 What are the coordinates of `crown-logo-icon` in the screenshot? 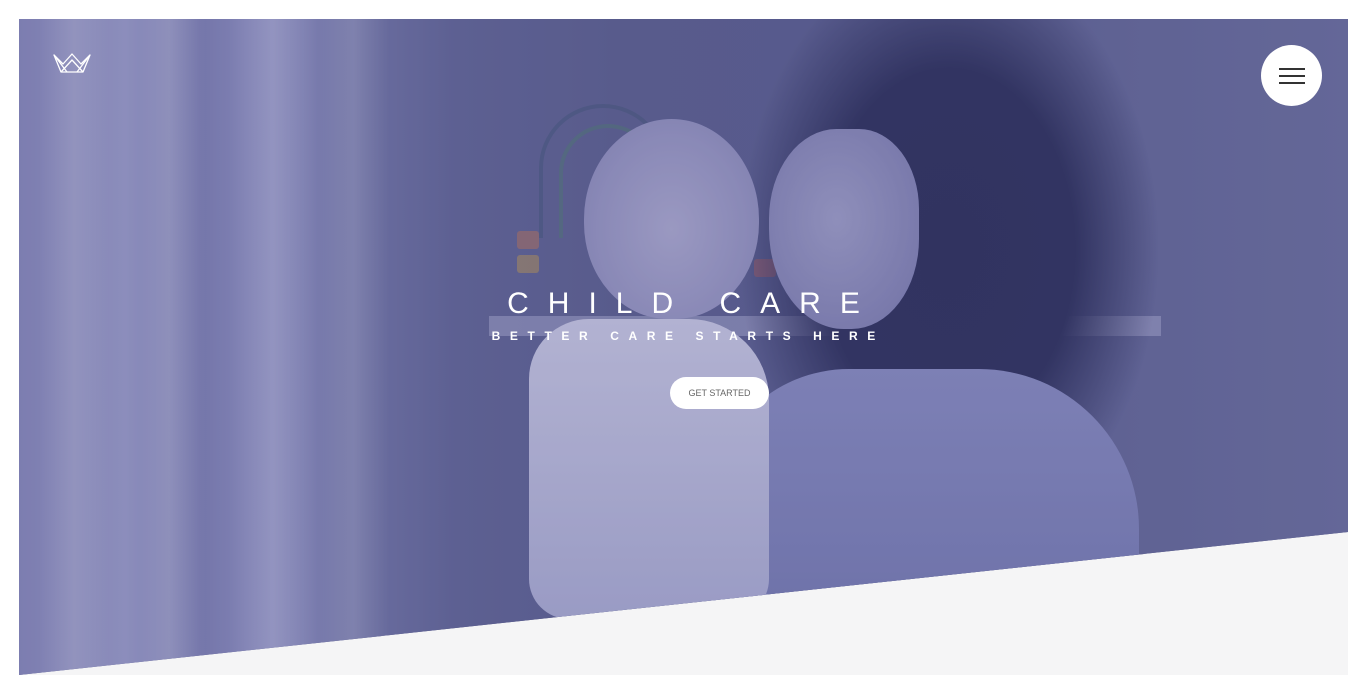 It's located at (72, 63).